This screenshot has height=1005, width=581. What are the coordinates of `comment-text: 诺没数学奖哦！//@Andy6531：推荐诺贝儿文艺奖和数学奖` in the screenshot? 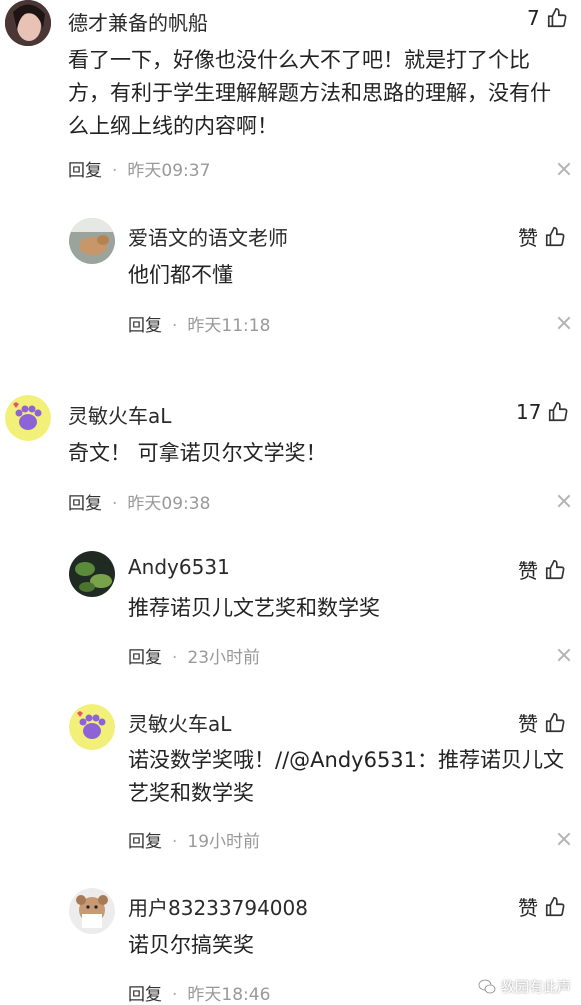 It's located at (346, 776).